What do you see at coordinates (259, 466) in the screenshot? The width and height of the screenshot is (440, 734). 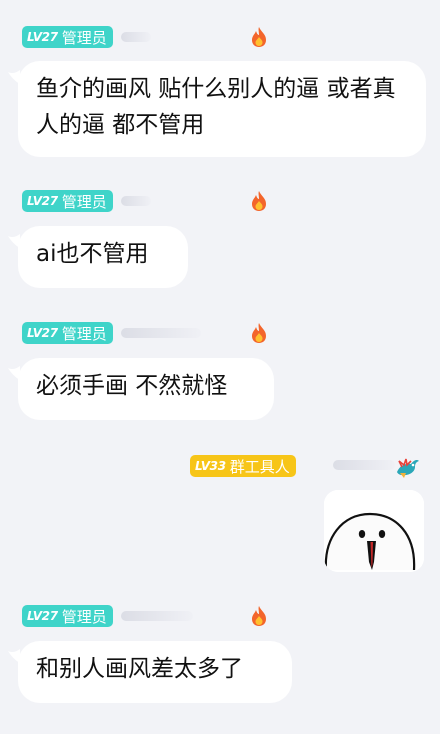 I see `role-text: 群工具人` at bounding box center [259, 466].